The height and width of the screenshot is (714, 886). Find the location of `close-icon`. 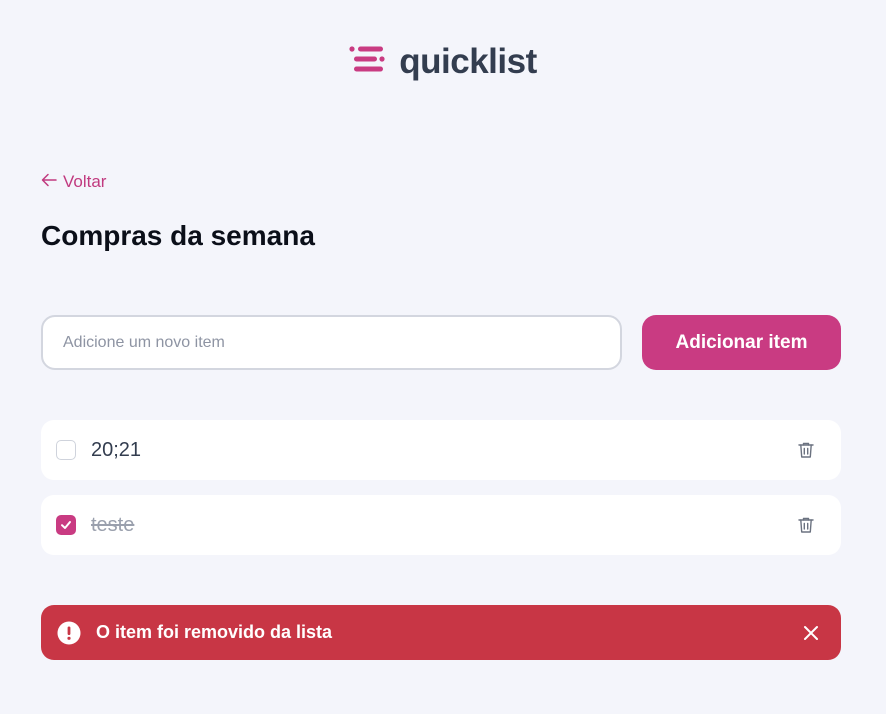

close-icon is located at coordinates (811, 633).